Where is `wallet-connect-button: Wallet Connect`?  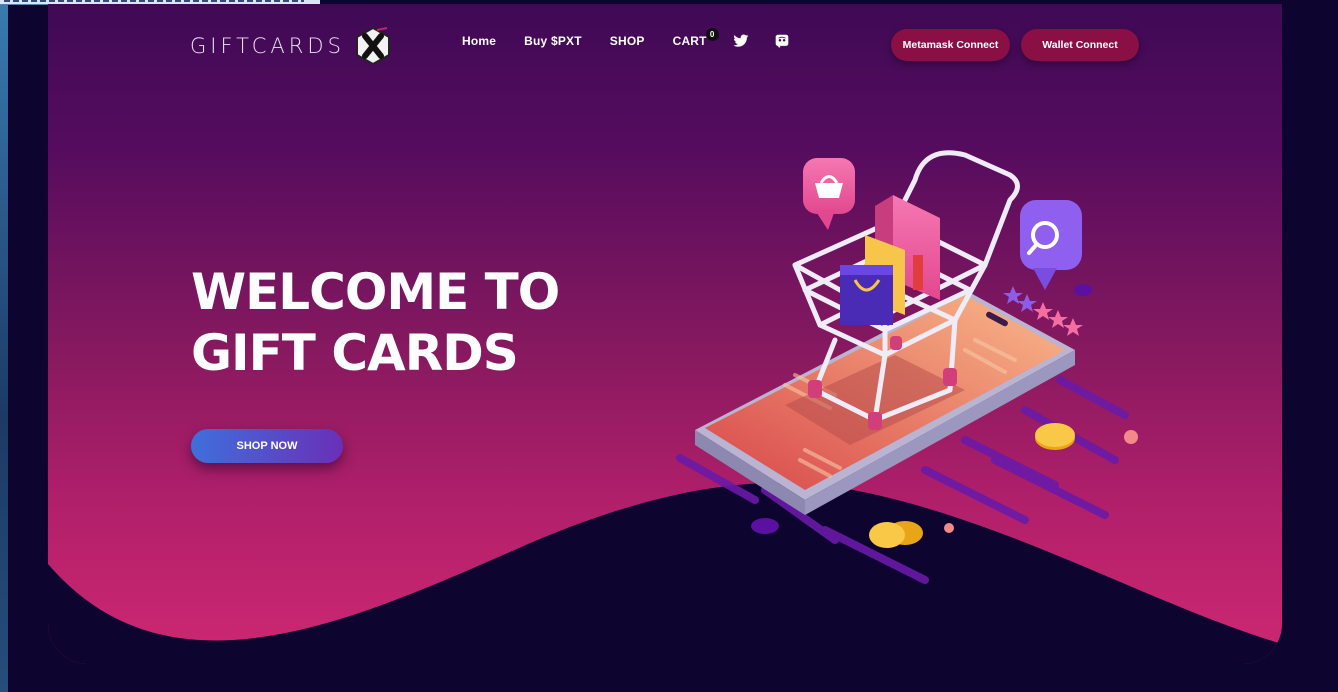
wallet-connect-button: Wallet Connect is located at coordinates (1080, 45).